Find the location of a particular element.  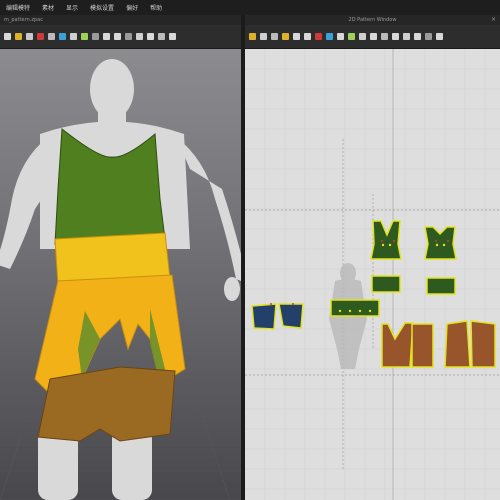

pattern-blue-left is located at coordinates (264, 316).